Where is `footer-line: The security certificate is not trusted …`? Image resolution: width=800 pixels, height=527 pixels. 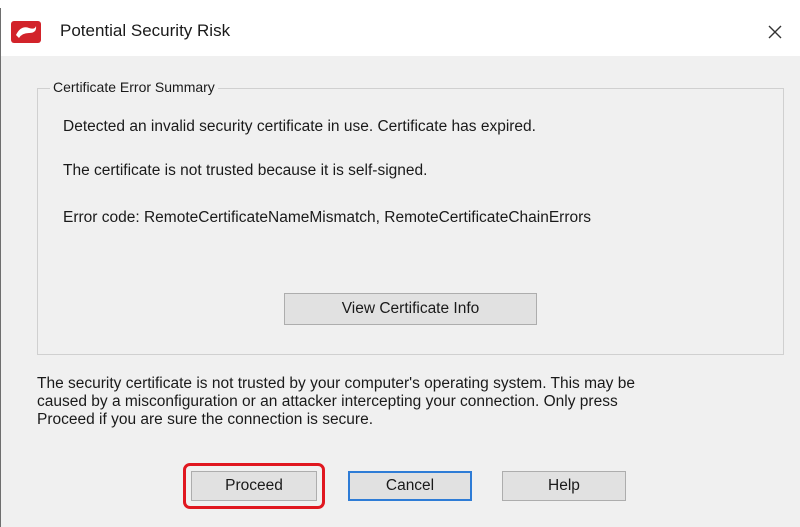 footer-line: The security certificate is not trusted … is located at coordinates (336, 383).